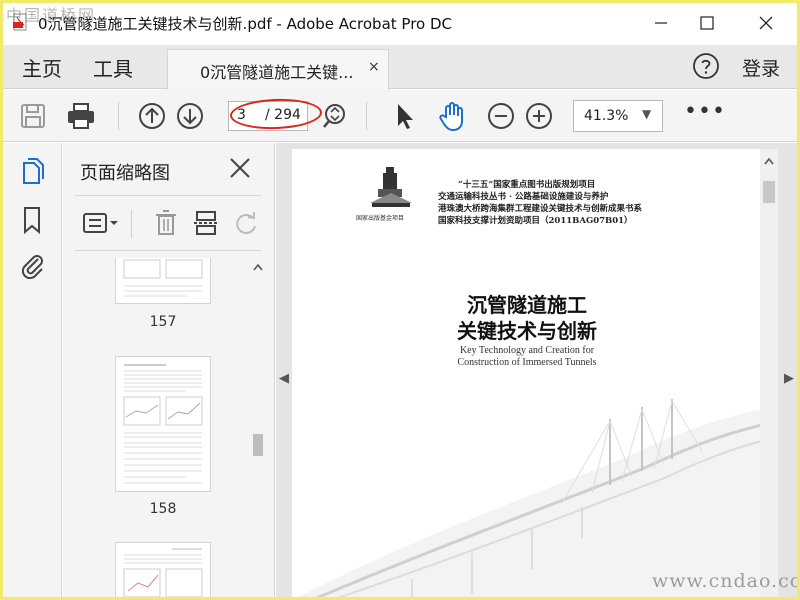 The width and height of the screenshot is (800, 600). I want to click on close-icon, so click(766, 23).